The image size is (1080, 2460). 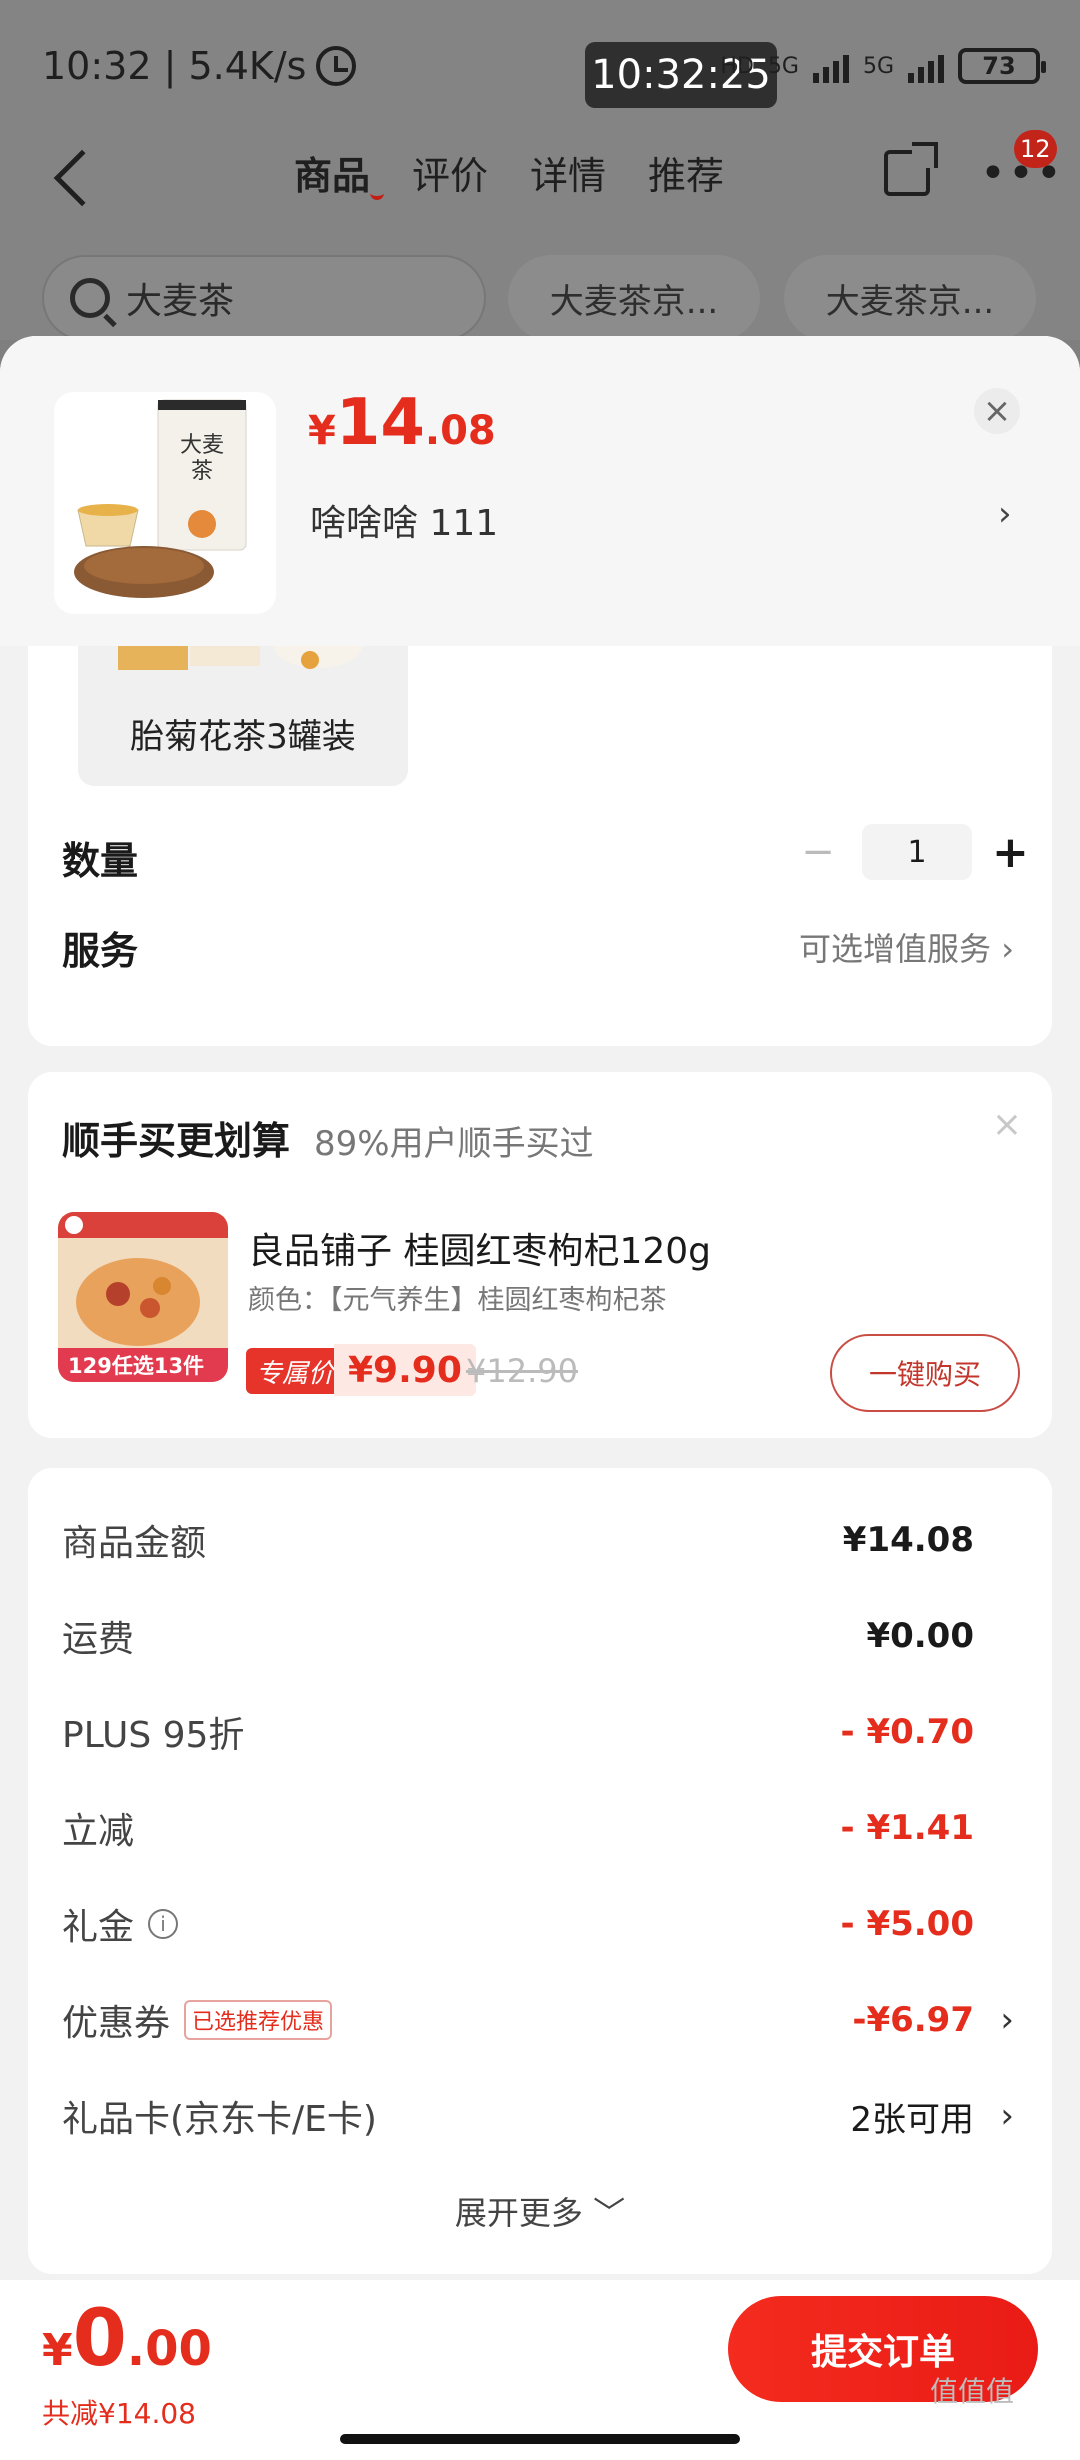 I want to click on tab-recommend: 推荐, so click(x=686, y=172).